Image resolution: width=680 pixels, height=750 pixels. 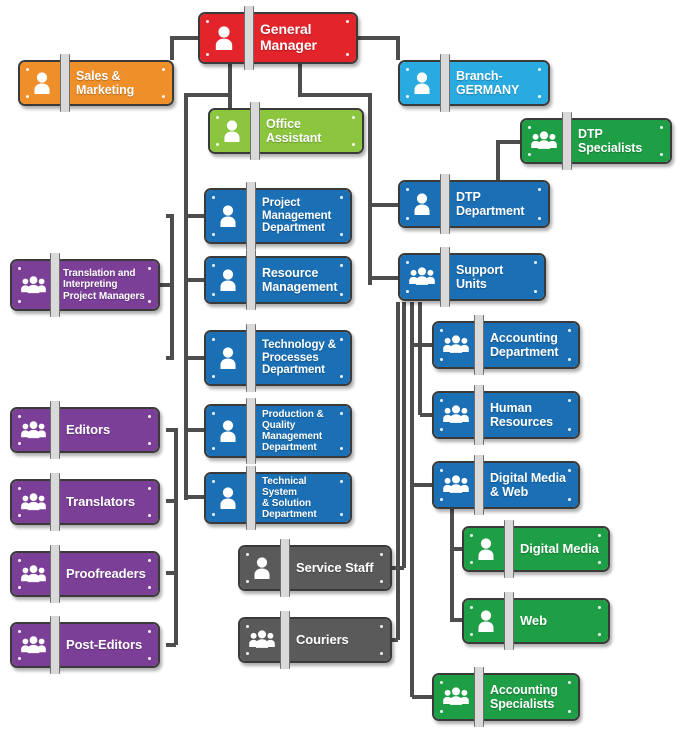 I want to click on node-label-pane: Post-Editors, so click(x=106, y=645).